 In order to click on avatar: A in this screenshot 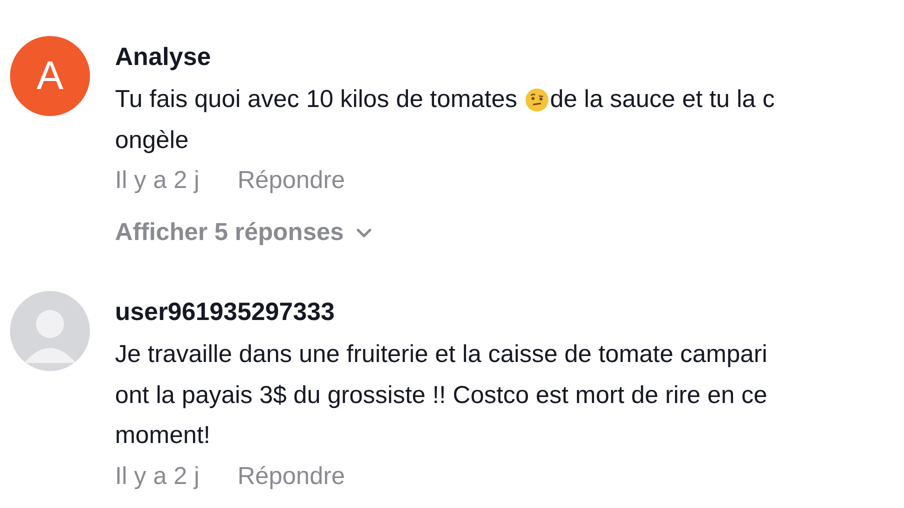, I will do `click(50, 76)`.